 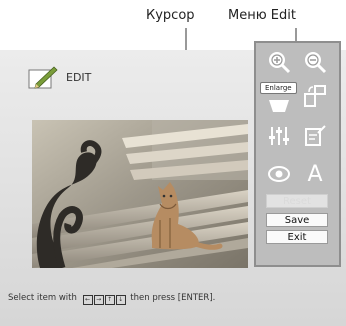 What do you see at coordinates (297, 201) in the screenshot?
I see `reset-button: Reset` at bounding box center [297, 201].